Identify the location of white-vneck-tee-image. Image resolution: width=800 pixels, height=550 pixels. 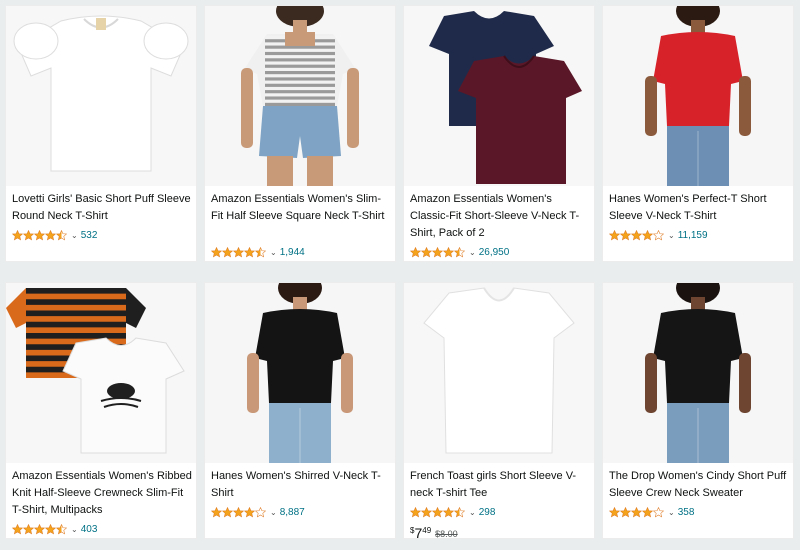
(499, 373).